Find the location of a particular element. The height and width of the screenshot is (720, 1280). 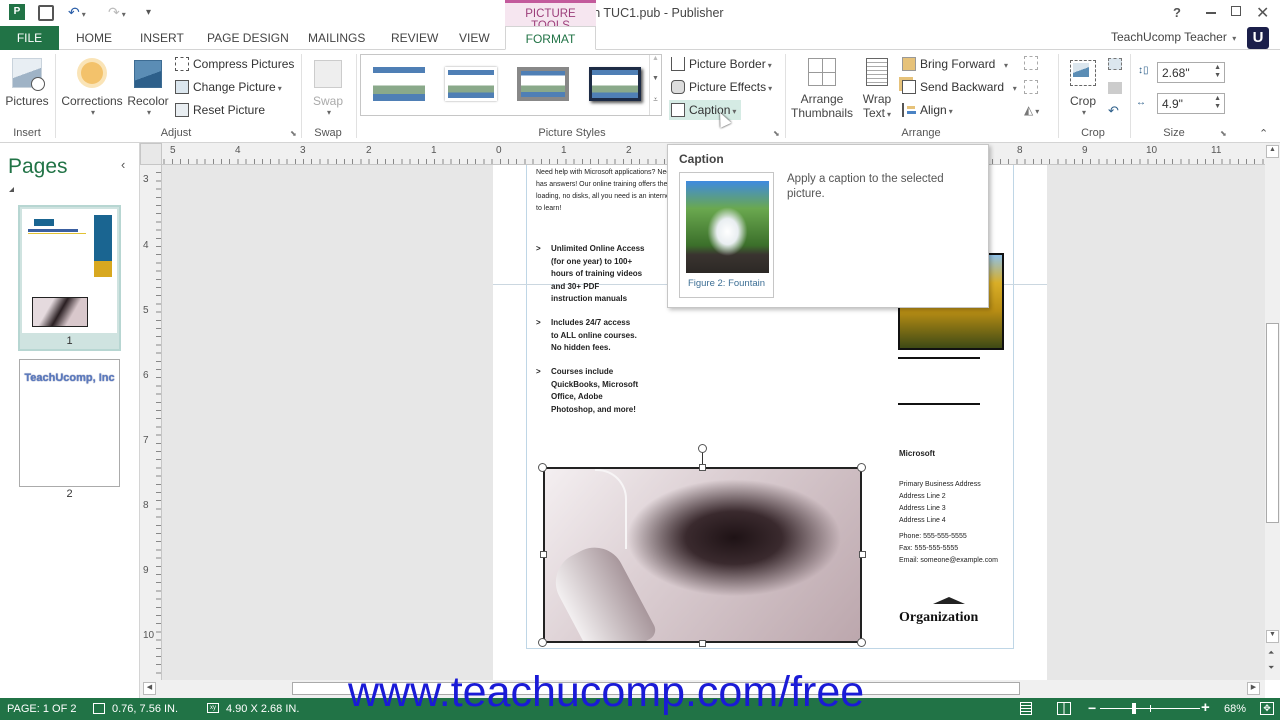

tab-home: HOME is located at coordinates (94, 38).